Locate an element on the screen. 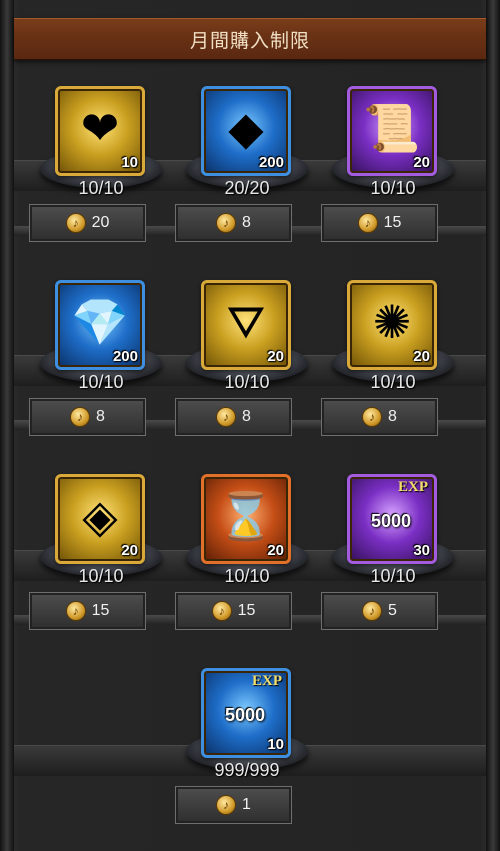 This screenshot has height=851, width=500. price-value: 20 is located at coordinates (100, 222).